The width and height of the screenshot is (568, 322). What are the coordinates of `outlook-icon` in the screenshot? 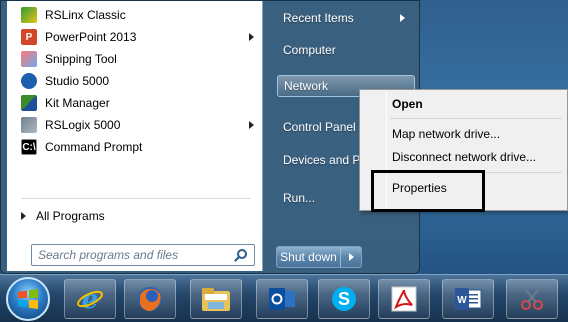 It's located at (282, 299).